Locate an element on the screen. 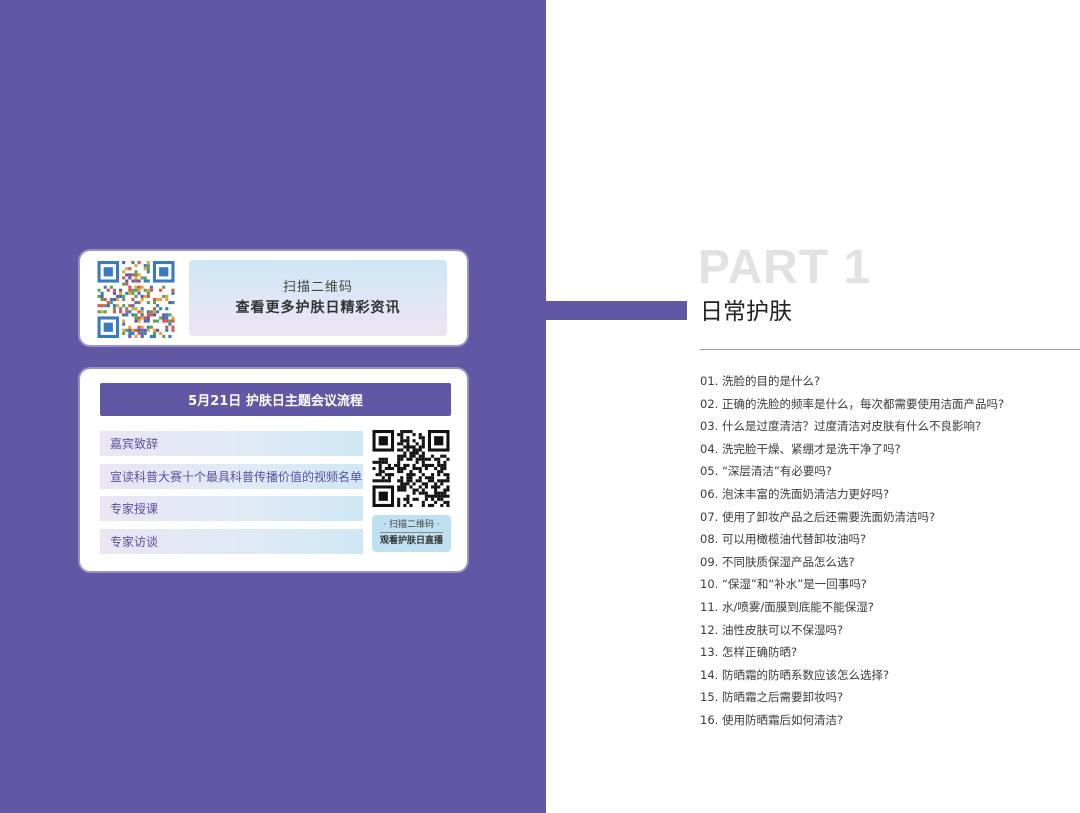  question-item: 02. 正确的洗脸的频率是什么，每次都需要使用洁面产品吗? is located at coordinates (852, 403).